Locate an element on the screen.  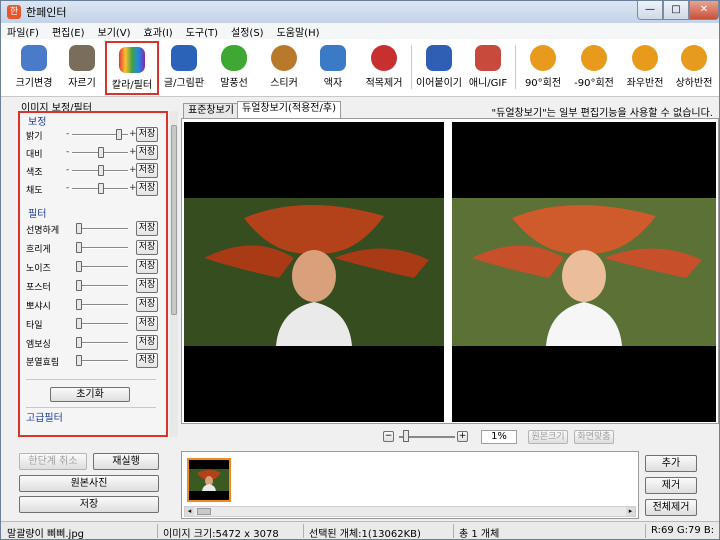
panel-scrollbar-thumb is located at coordinates (174, 220).